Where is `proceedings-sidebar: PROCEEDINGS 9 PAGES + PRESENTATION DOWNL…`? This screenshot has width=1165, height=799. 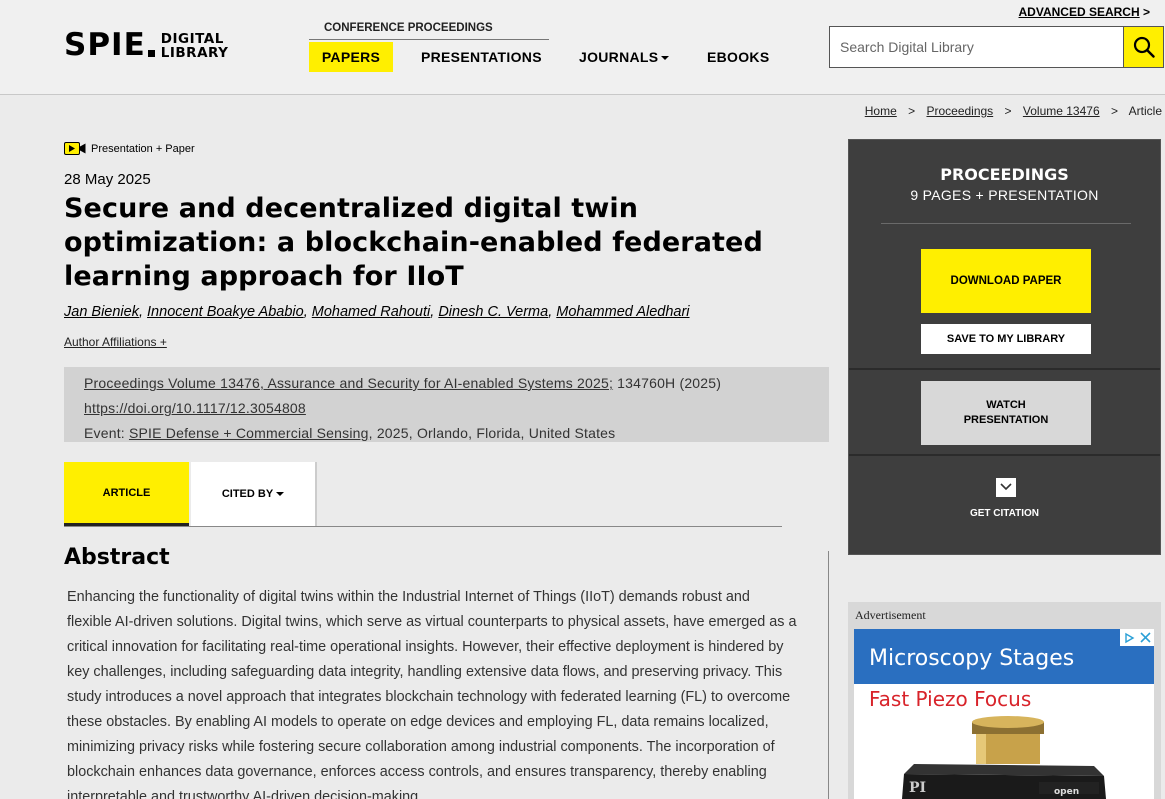 proceedings-sidebar: PROCEEDINGS 9 PAGES + PRESENTATION DOWNL… is located at coordinates (1004, 347).